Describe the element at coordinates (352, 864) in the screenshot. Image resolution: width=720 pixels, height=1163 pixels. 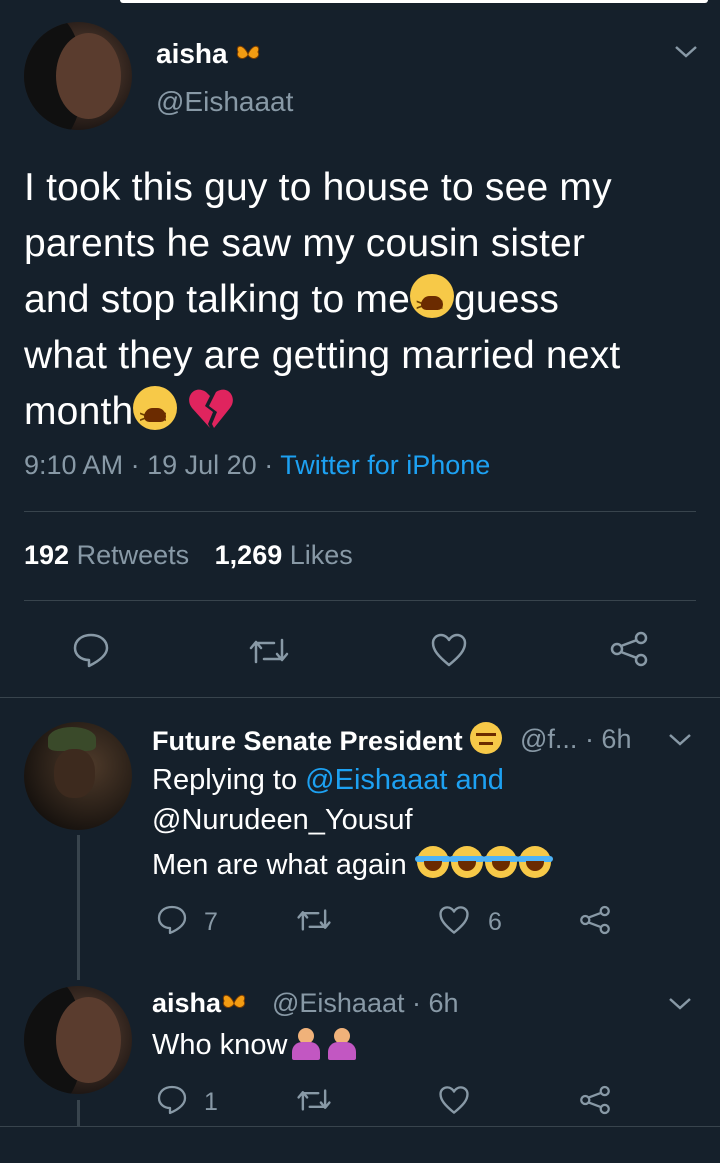
I see `reply-text: Men are what again` at that location.